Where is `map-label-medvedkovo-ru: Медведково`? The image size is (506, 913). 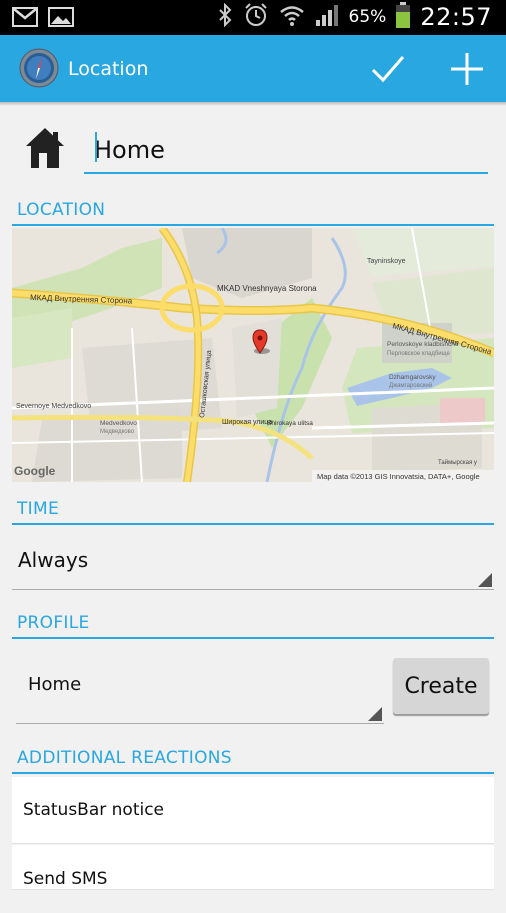 map-label-medvedkovo-ru: Медведково is located at coordinates (117, 432).